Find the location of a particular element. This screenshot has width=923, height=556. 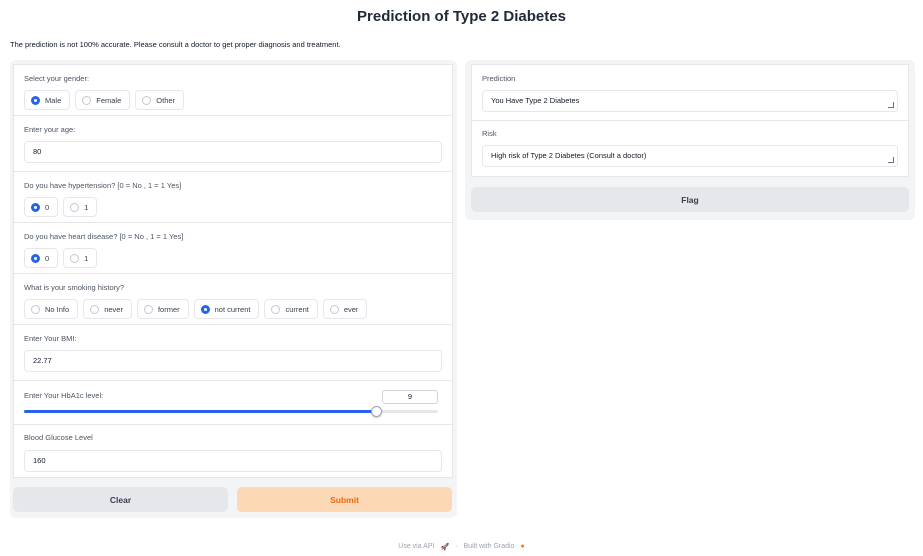

built-with-gradio-link: Built with Gradio is located at coordinates (489, 547).